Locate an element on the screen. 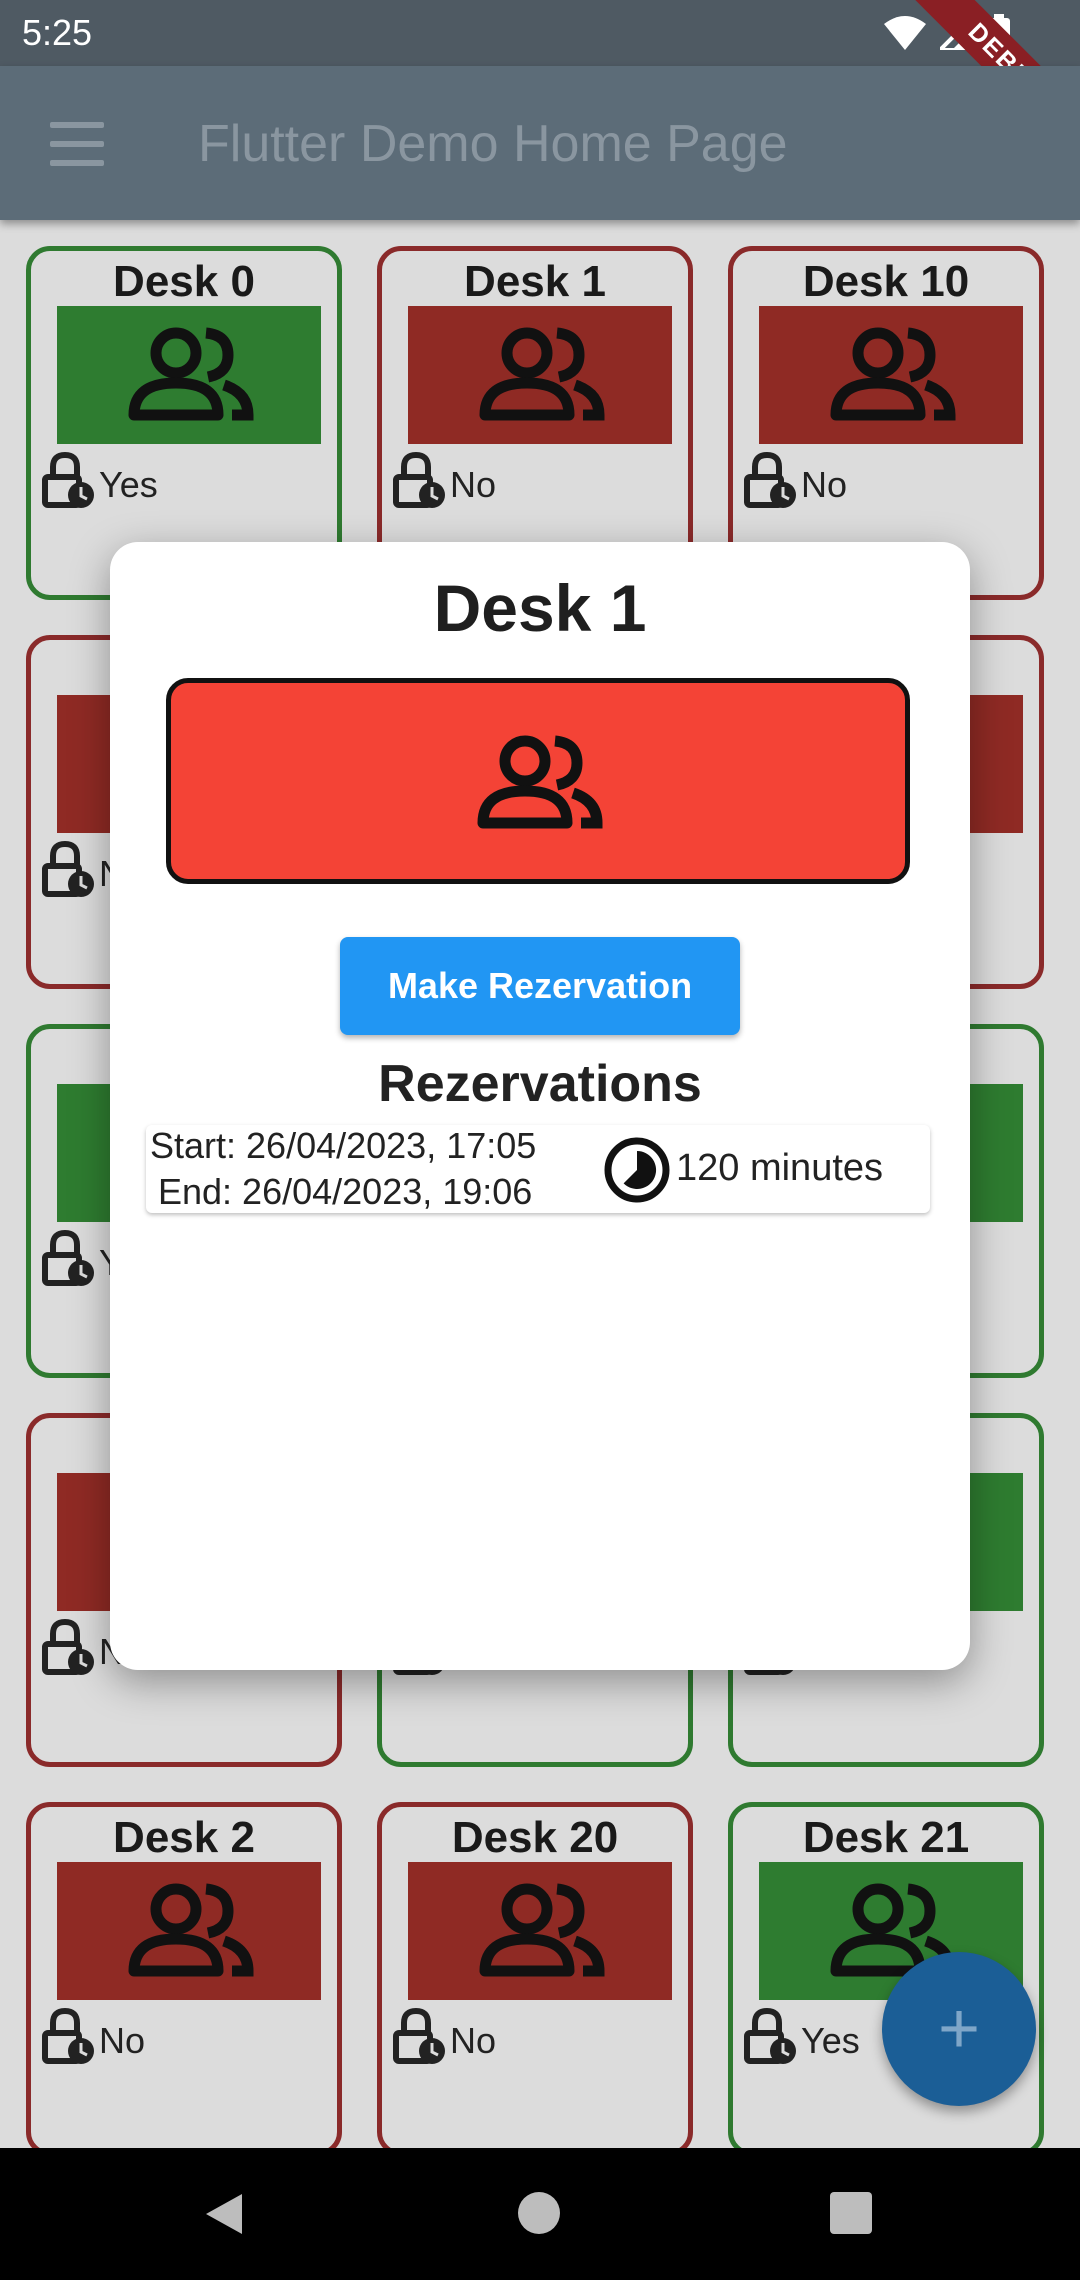  menu-icon is located at coordinates (77, 144).